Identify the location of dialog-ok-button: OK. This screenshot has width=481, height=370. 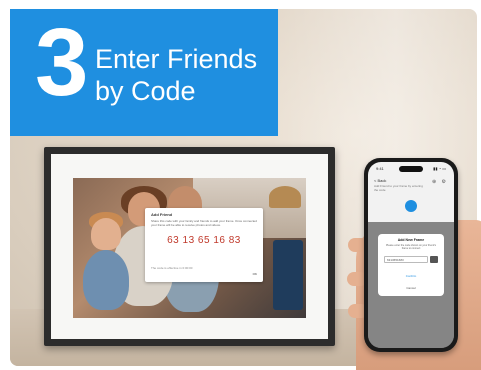
(255, 274).